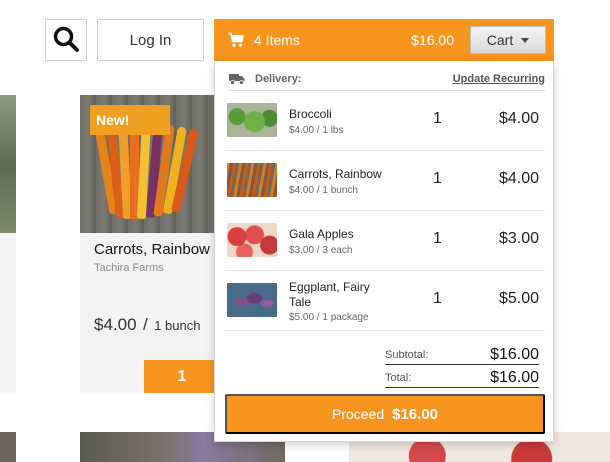 The width and height of the screenshot is (610, 462). What do you see at coordinates (335, 174) in the screenshot?
I see `cart-item-name: Carrots, Rainbow` at bounding box center [335, 174].